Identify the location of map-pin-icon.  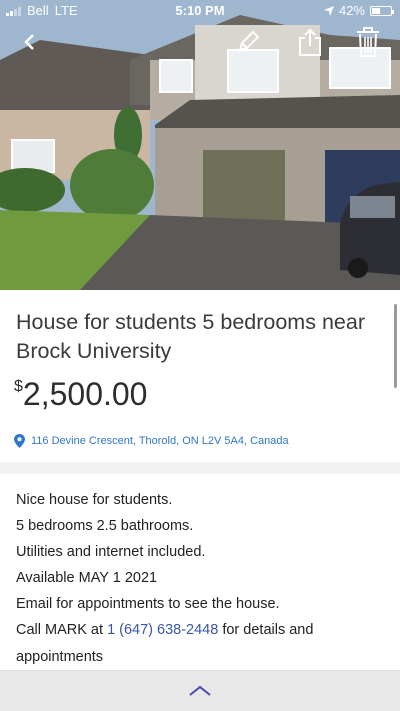
(19, 441).